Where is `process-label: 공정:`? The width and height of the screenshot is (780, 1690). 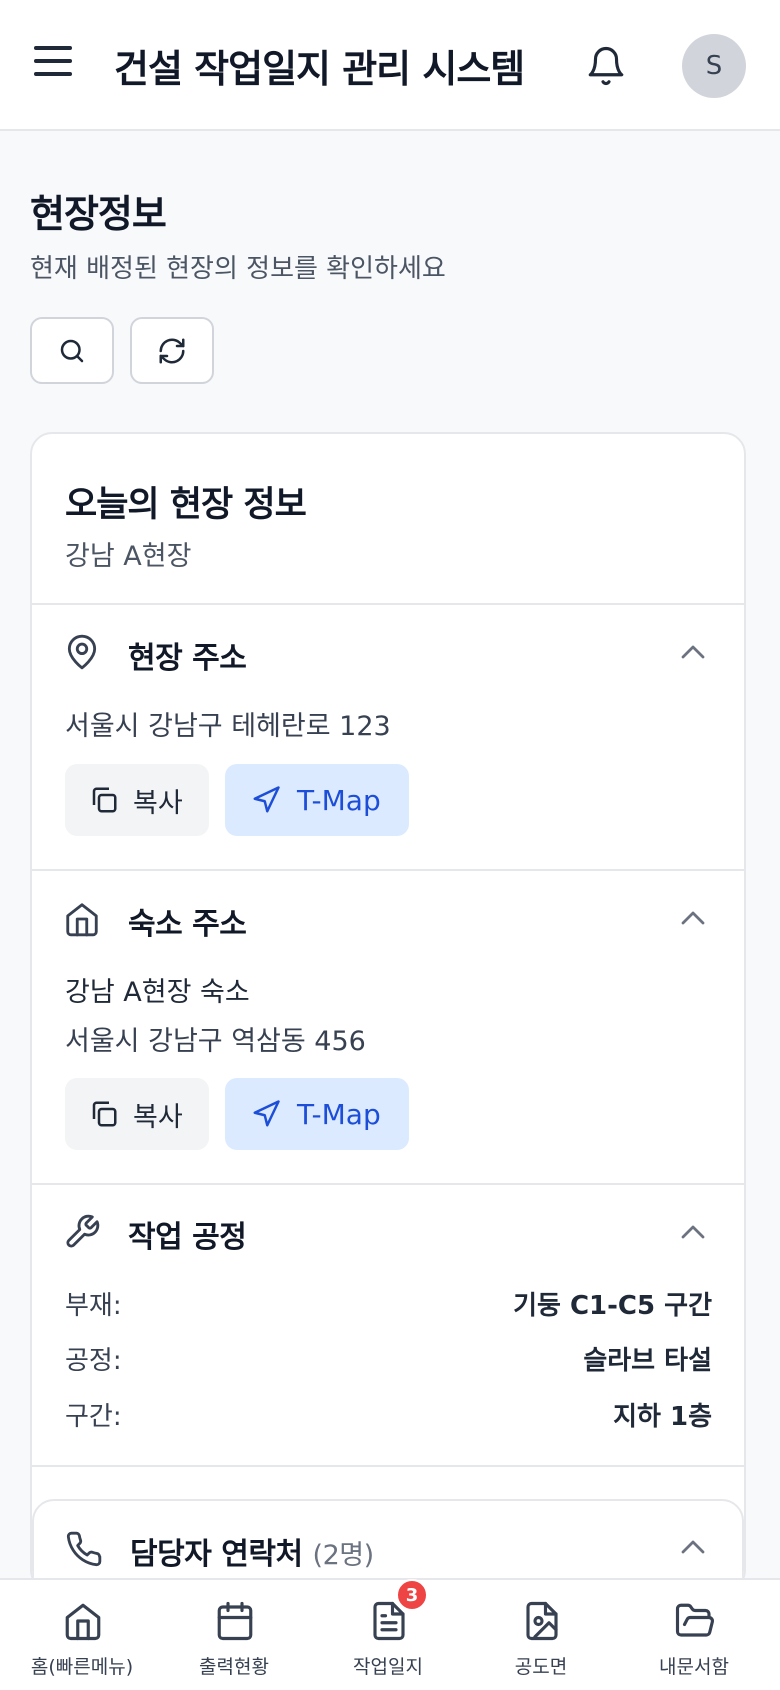
process-label: 공정: is located at coordinates (93, 1361).